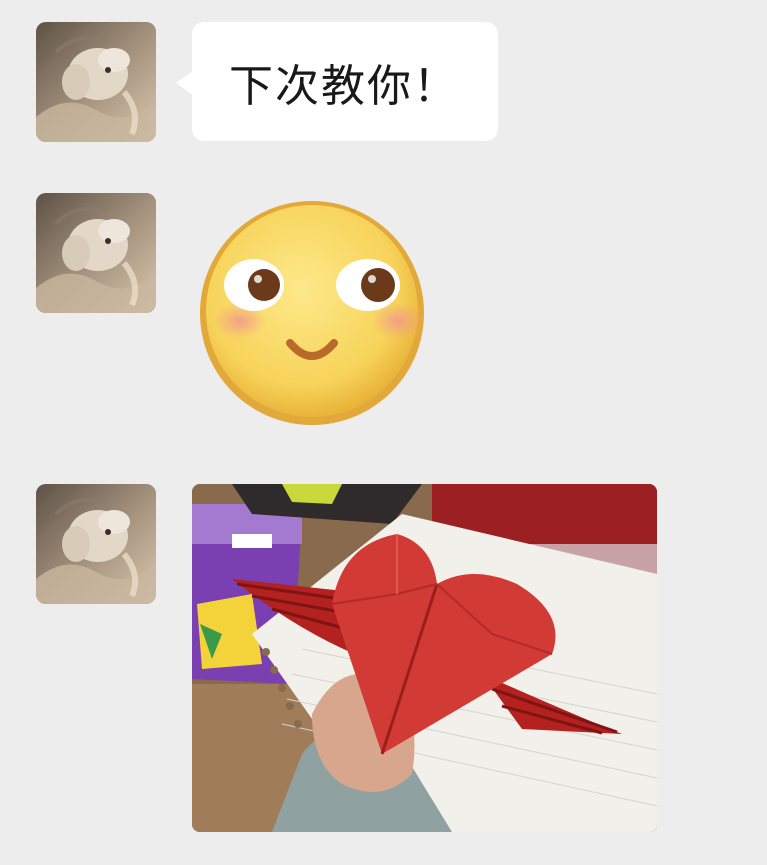  I want to click on sticker-message, so click(312, 313).